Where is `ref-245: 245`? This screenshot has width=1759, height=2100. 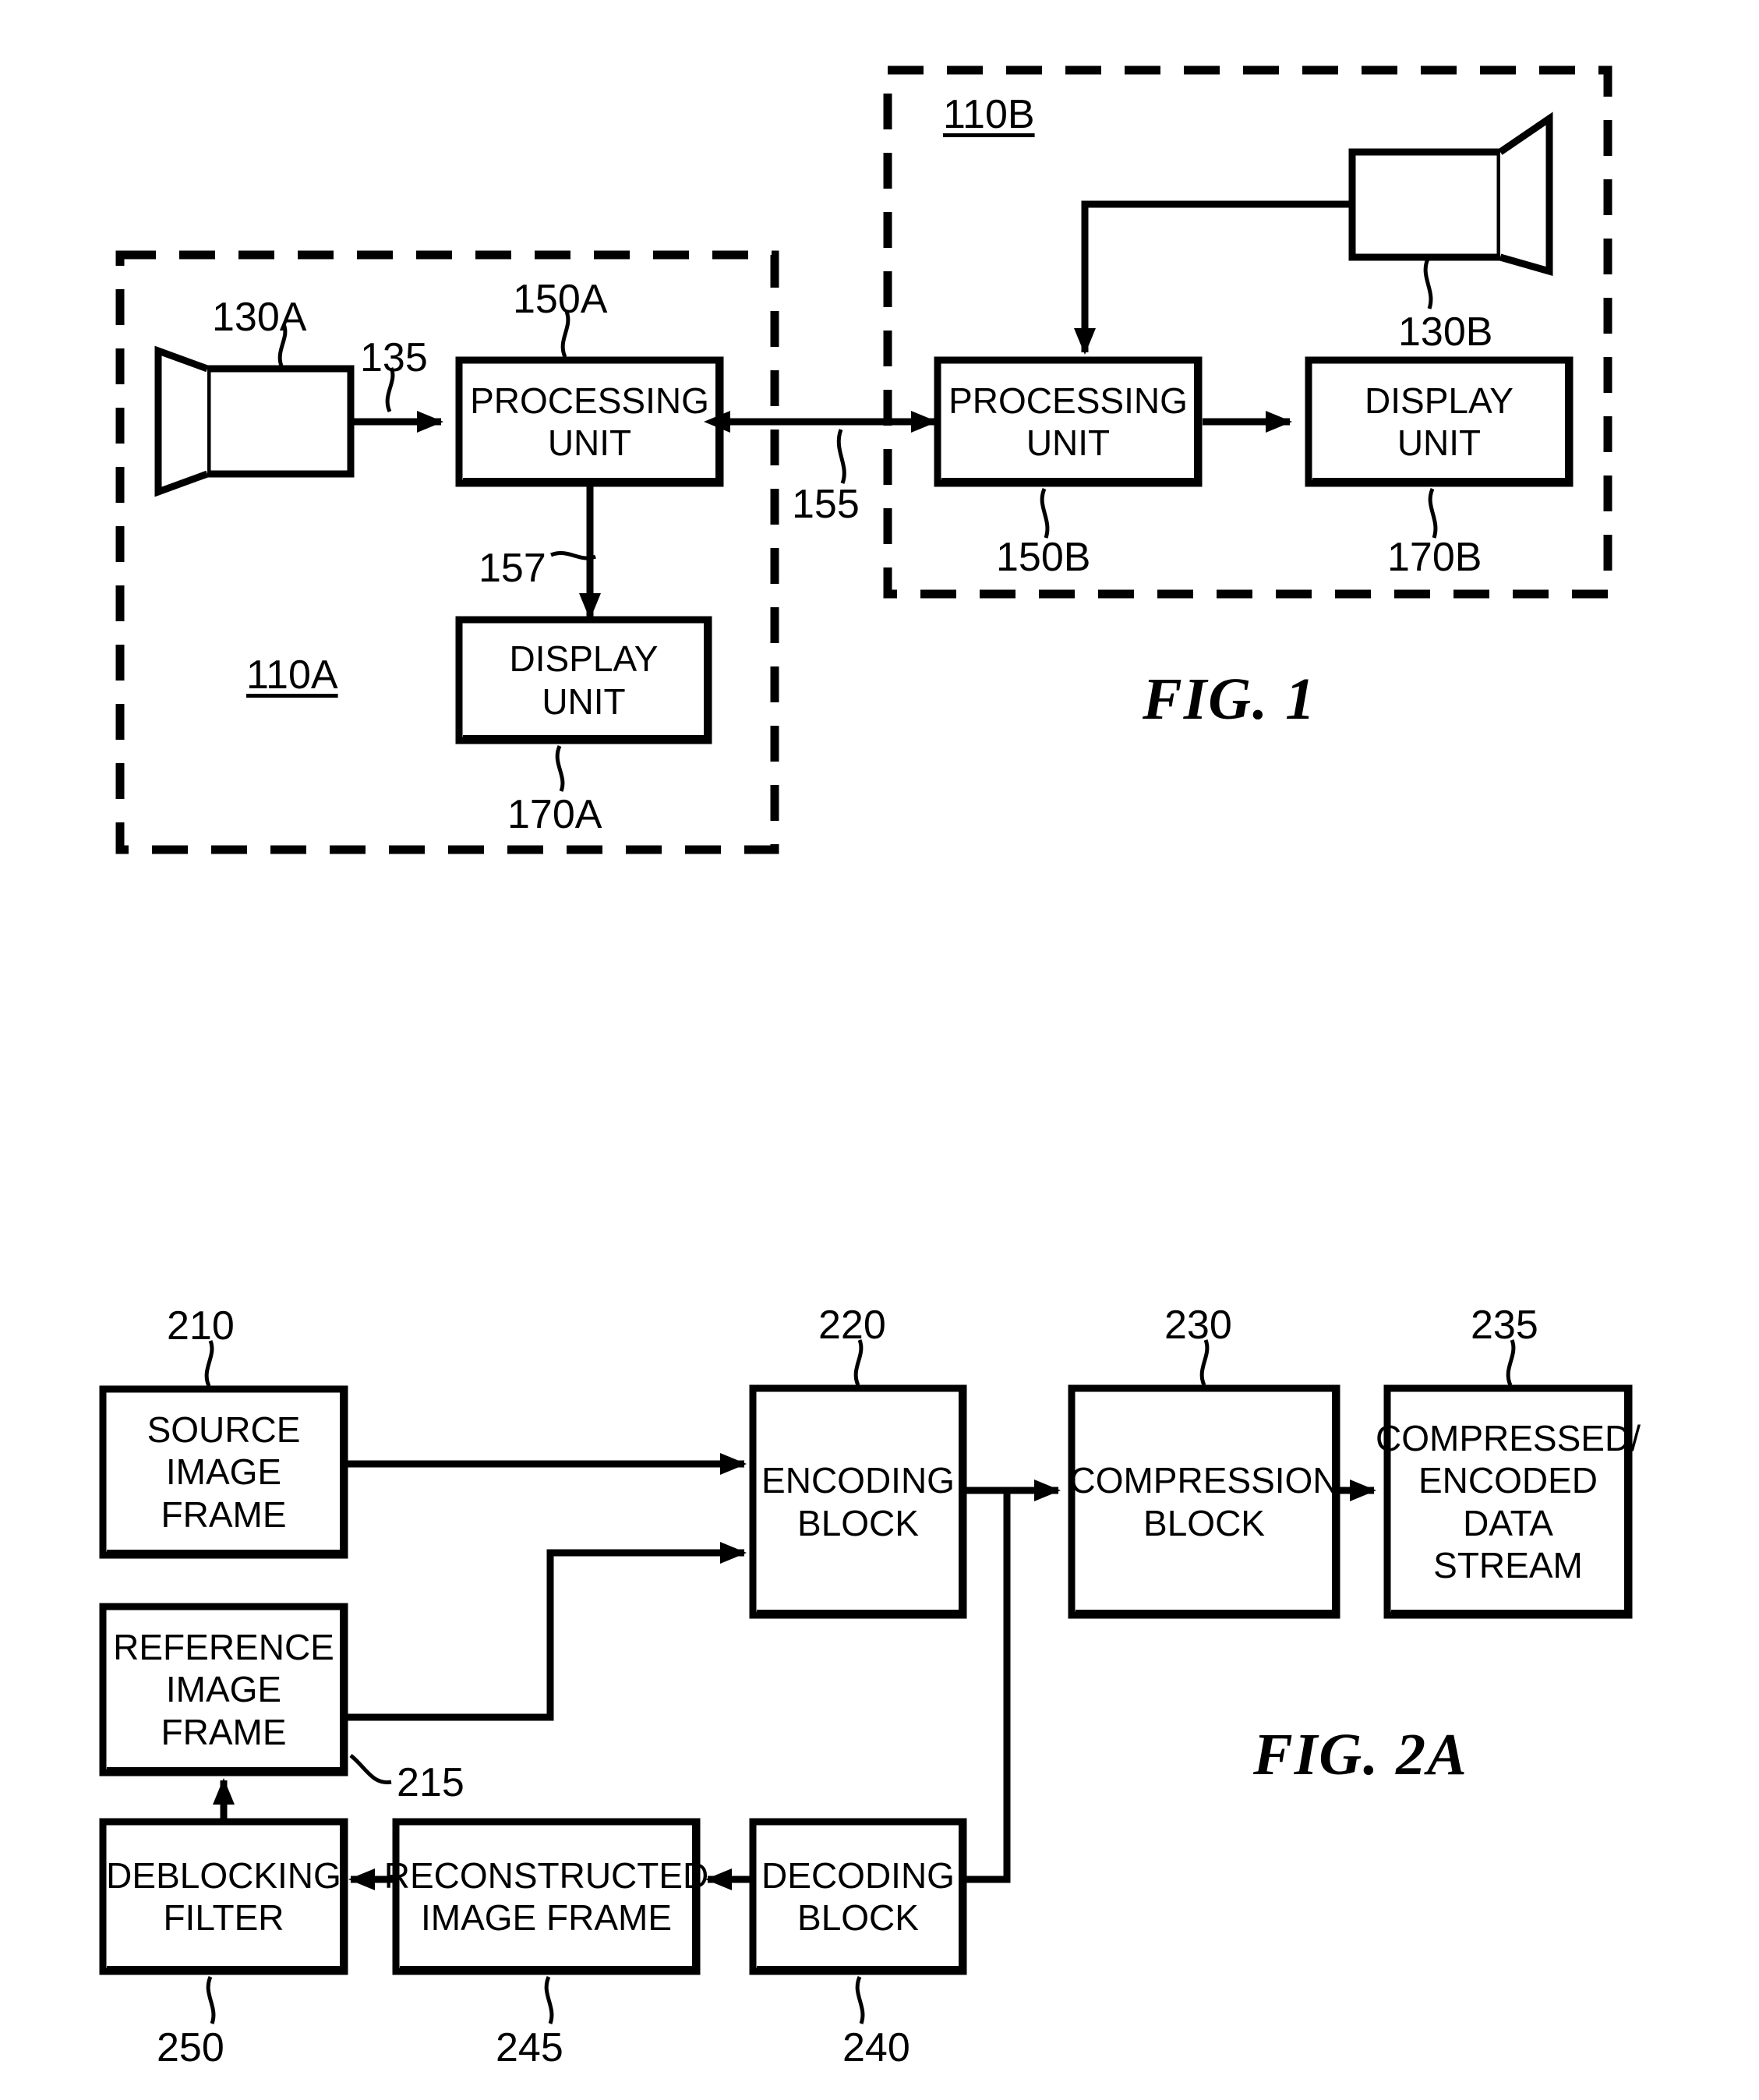
ref-245: 245 is located at coordinates (529, 2048).